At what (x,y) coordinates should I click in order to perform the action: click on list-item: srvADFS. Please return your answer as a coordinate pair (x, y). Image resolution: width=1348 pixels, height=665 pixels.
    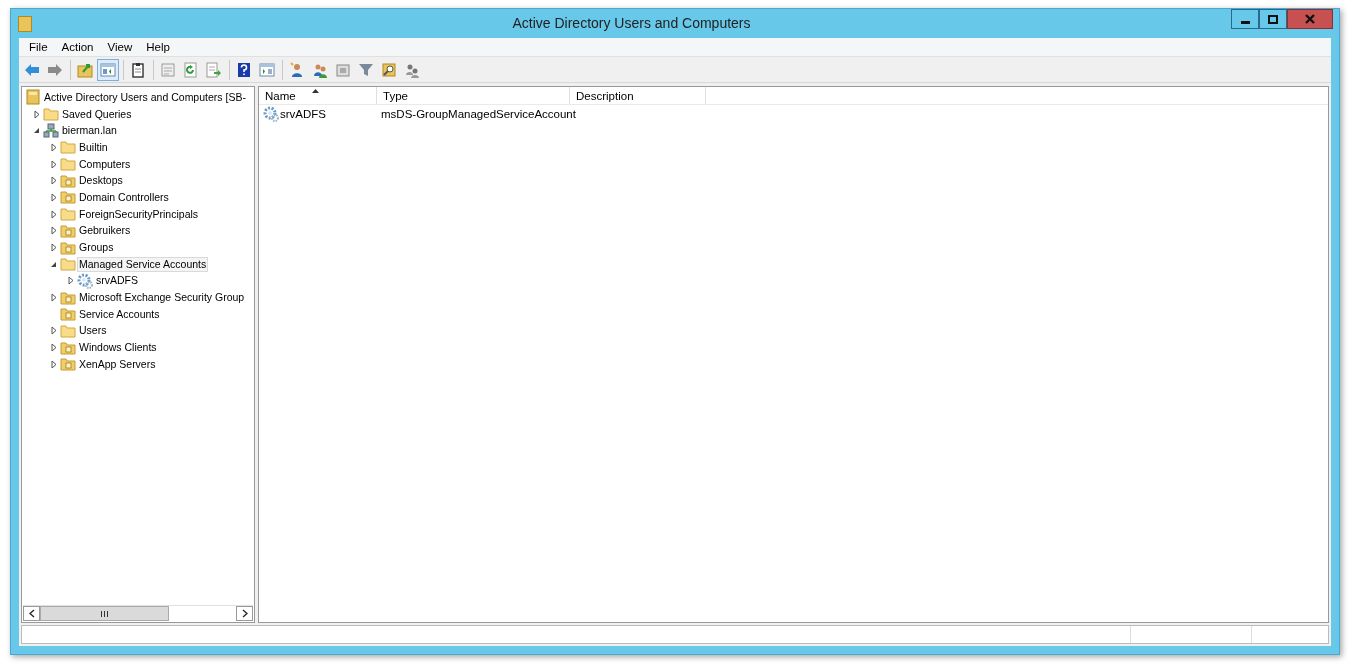
    Looking at the image, I should click on (303, 113).